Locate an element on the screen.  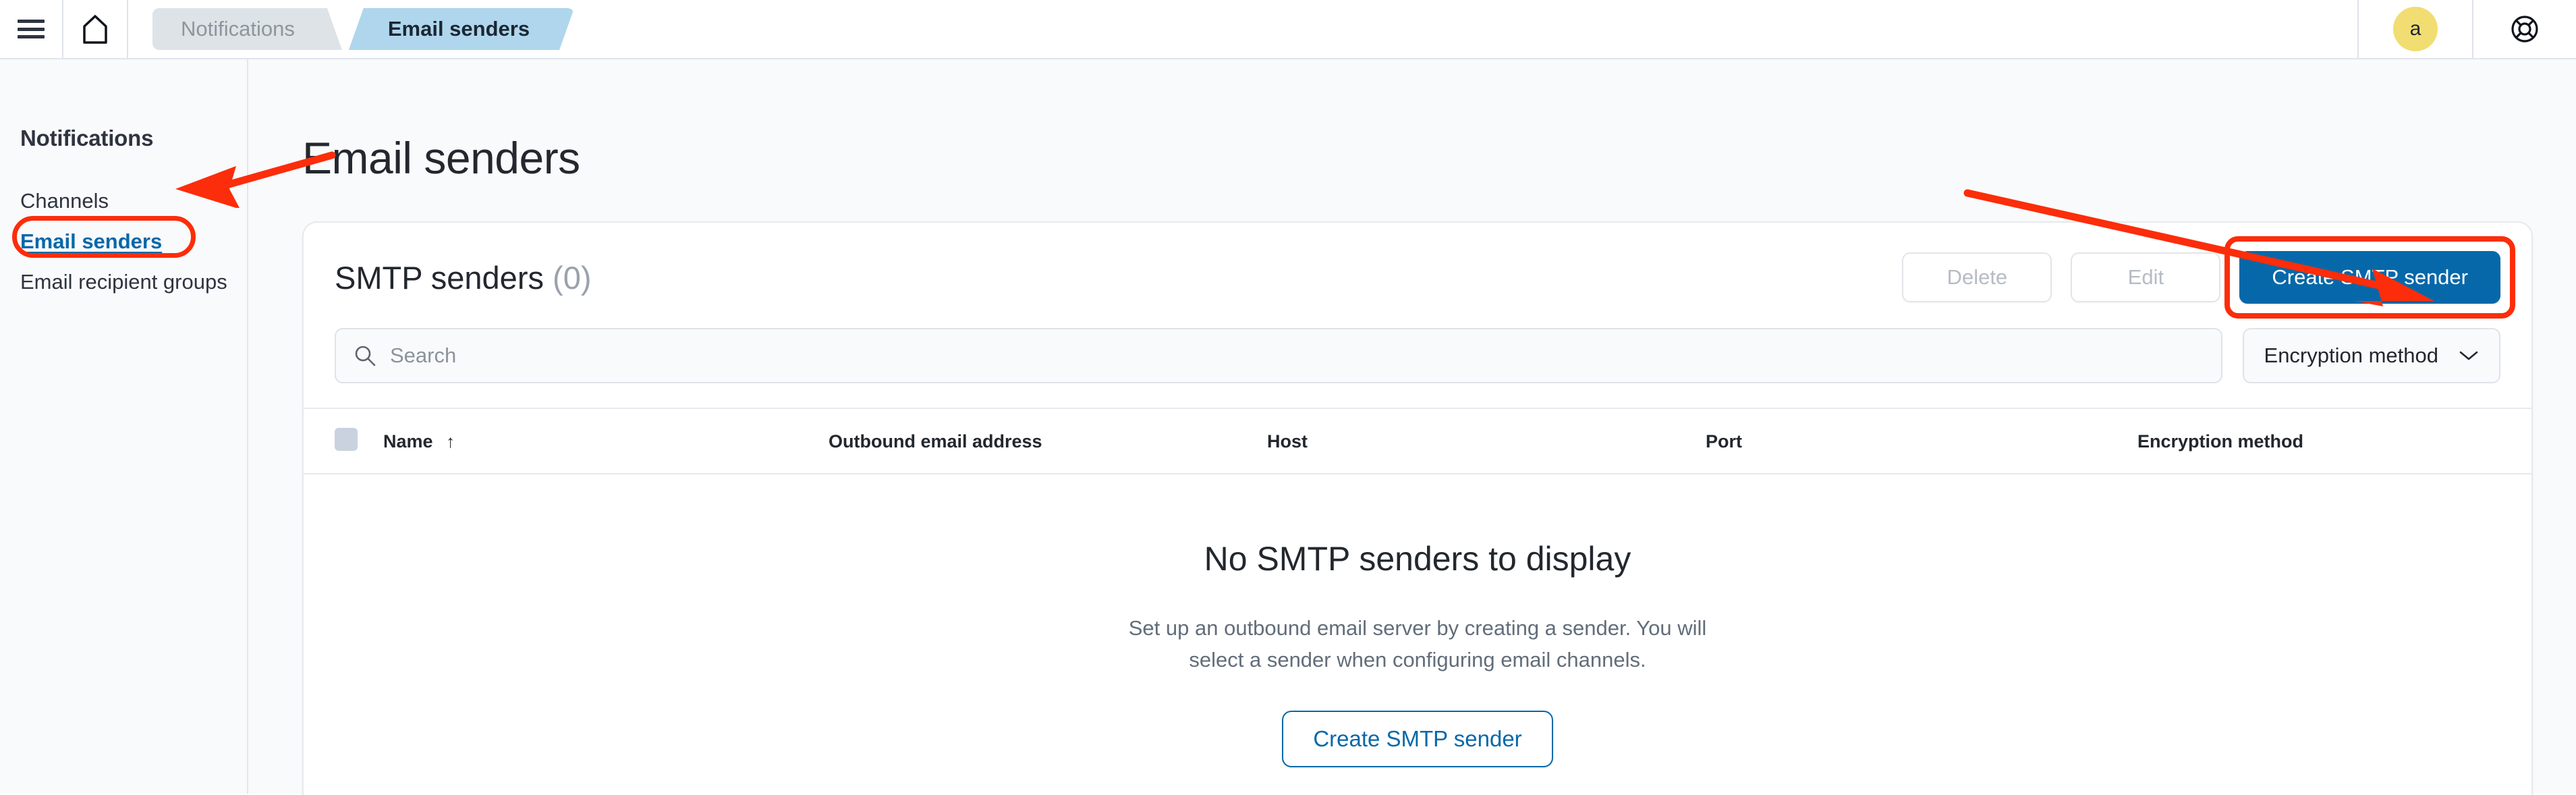
hamburger-menu-icon is located at coordinates (31, 29).